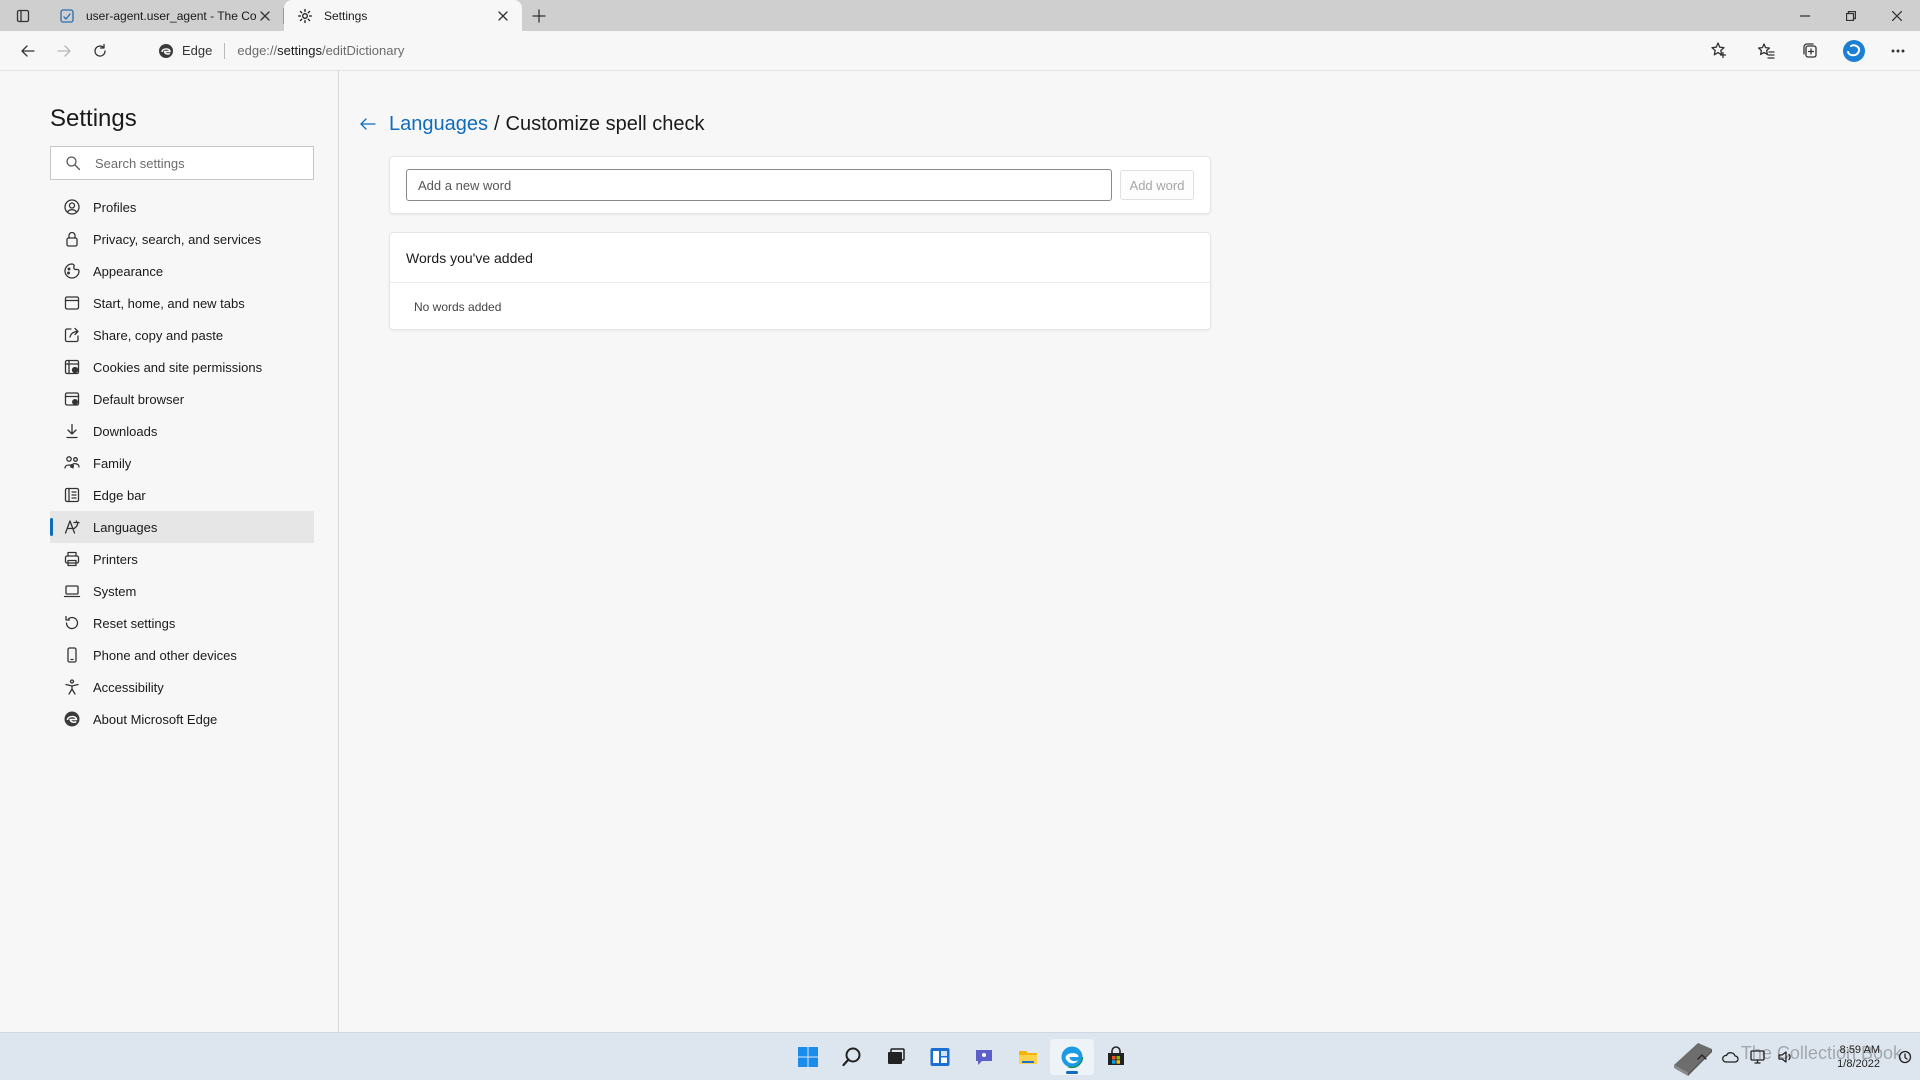 The image size is (1920, 1080). What do you see at coordinates (1072, 1057) in the screenshot?
I see `edge-taskbar-button` at bounding box center [1072, 1057].